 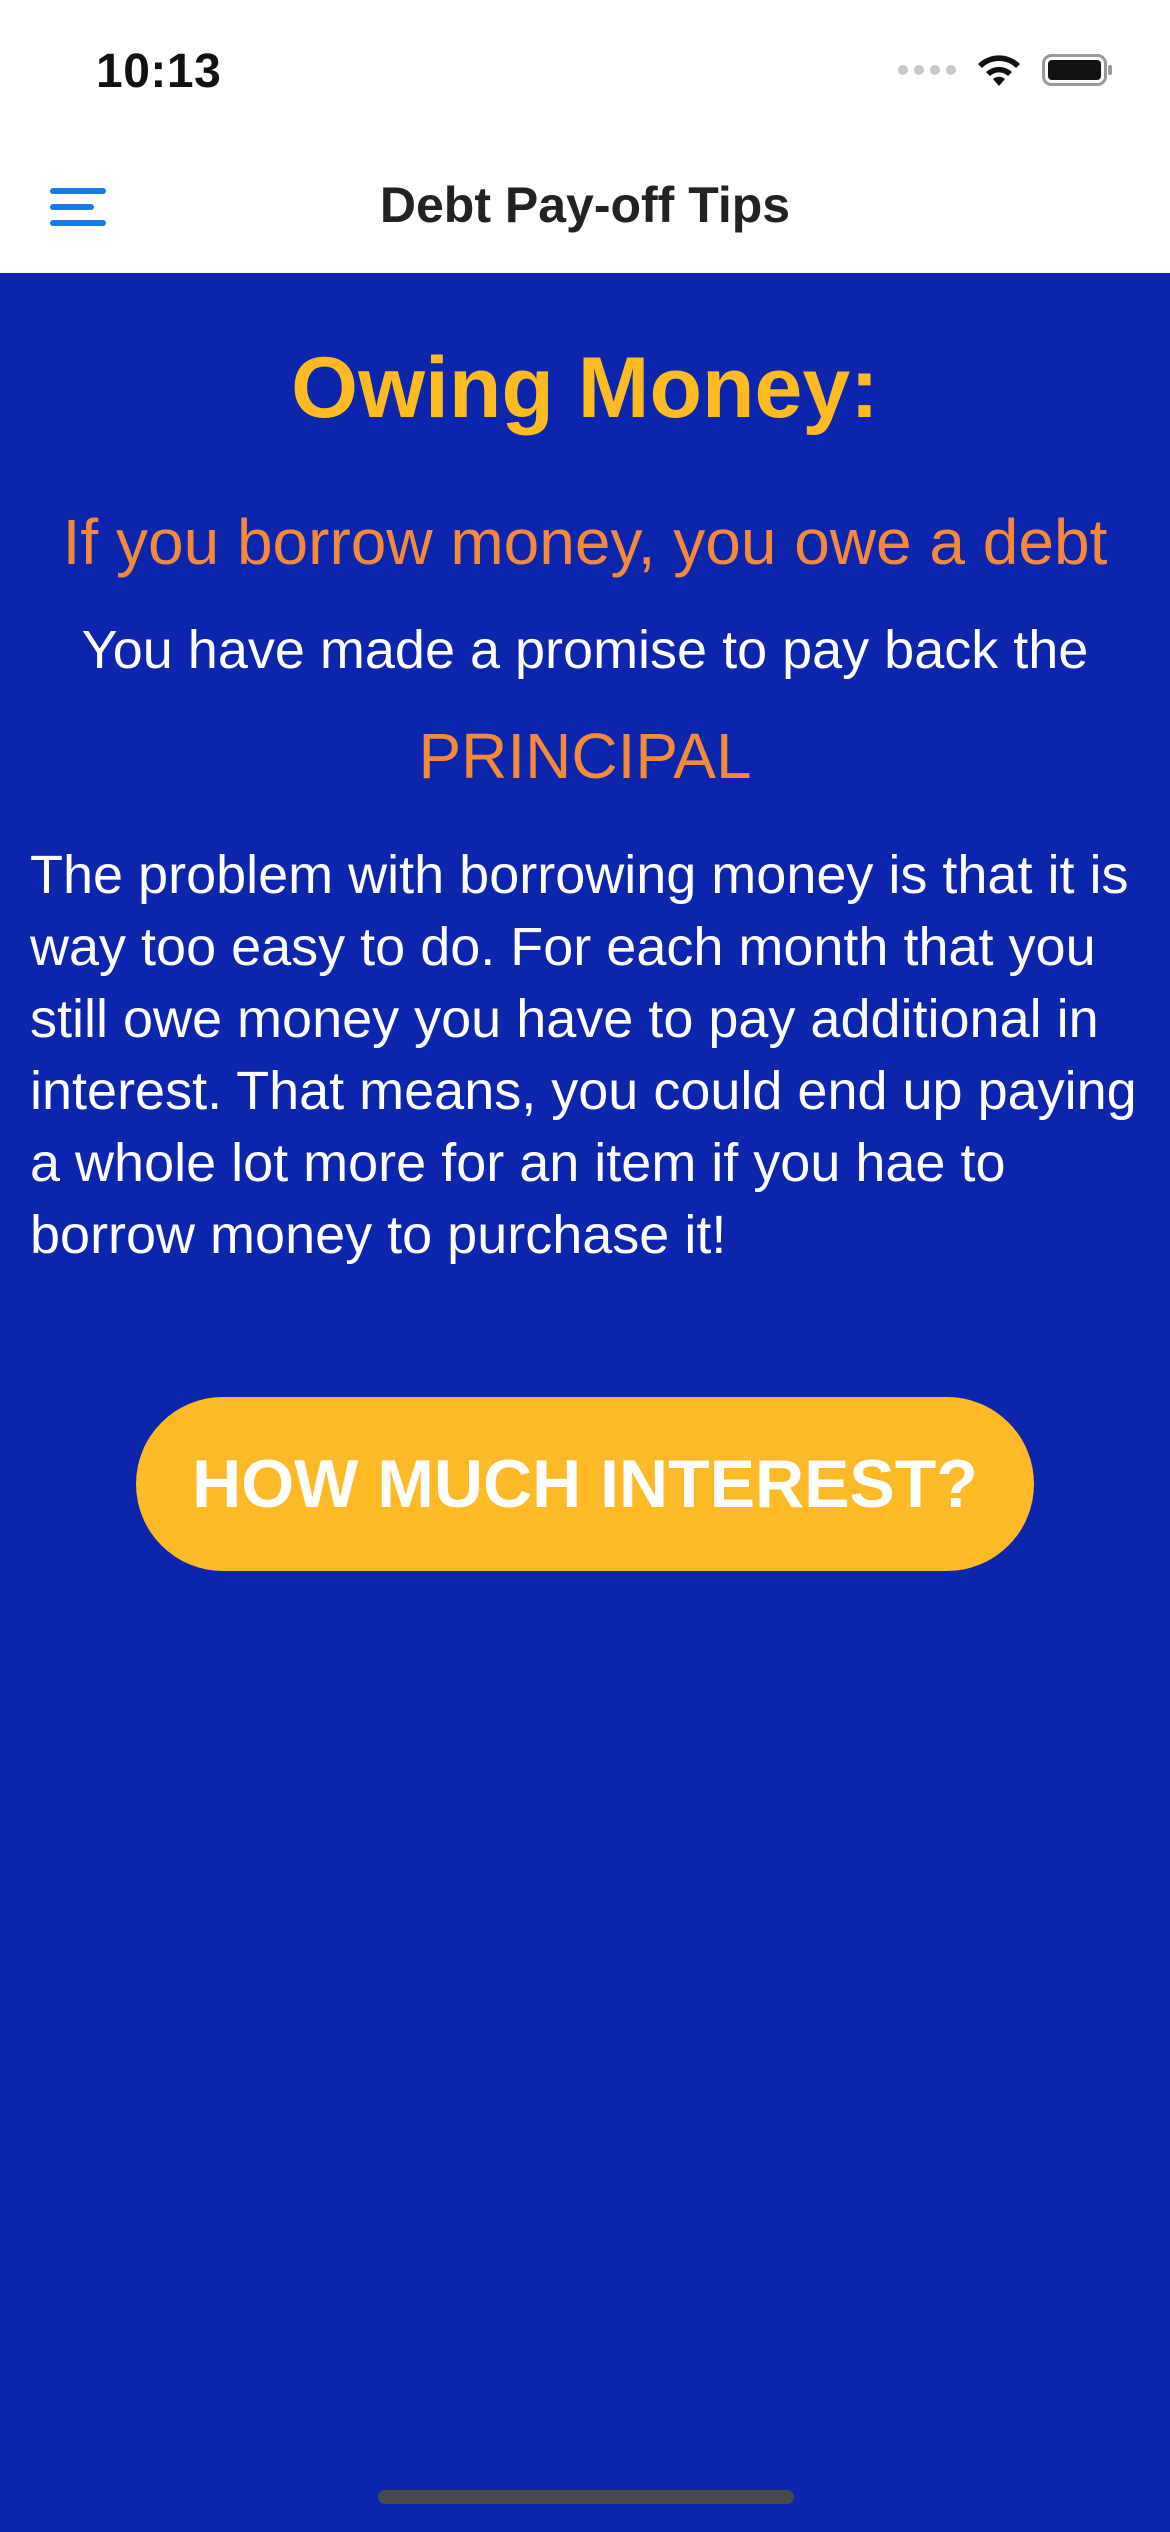 I want to click on wifi-icon, so click(x=999, y=70).